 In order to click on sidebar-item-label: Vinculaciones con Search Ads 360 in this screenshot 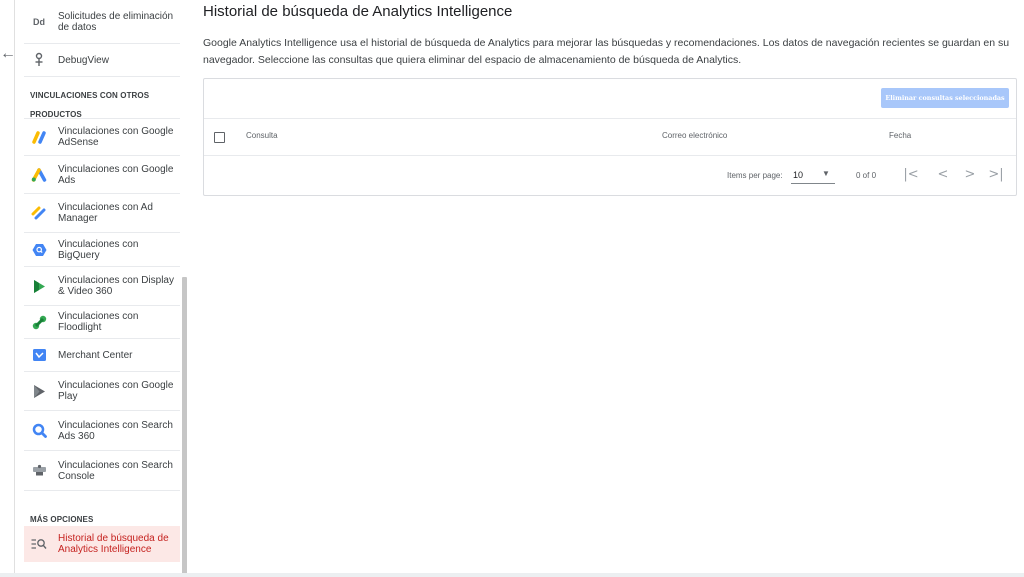, I will do `click(115, 430)`.